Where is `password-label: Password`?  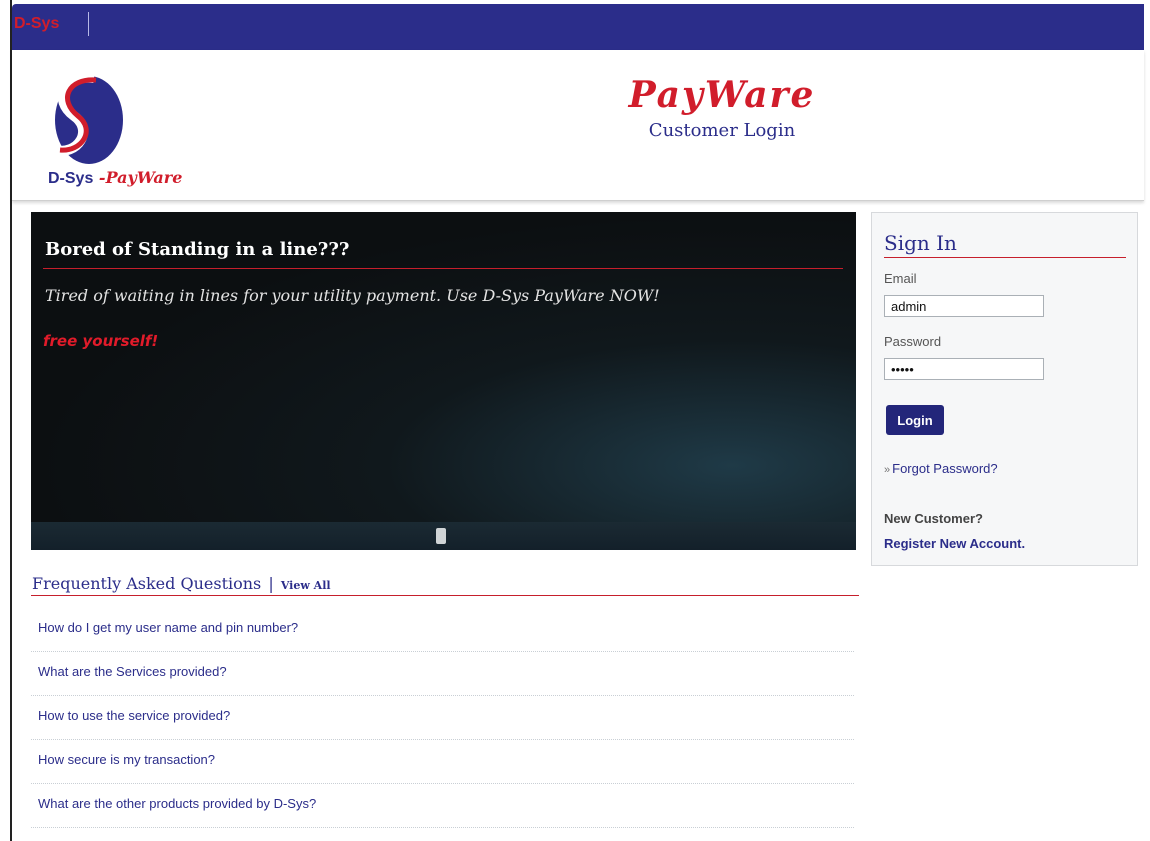 password-label: Password is located at coordinates (913, 341).